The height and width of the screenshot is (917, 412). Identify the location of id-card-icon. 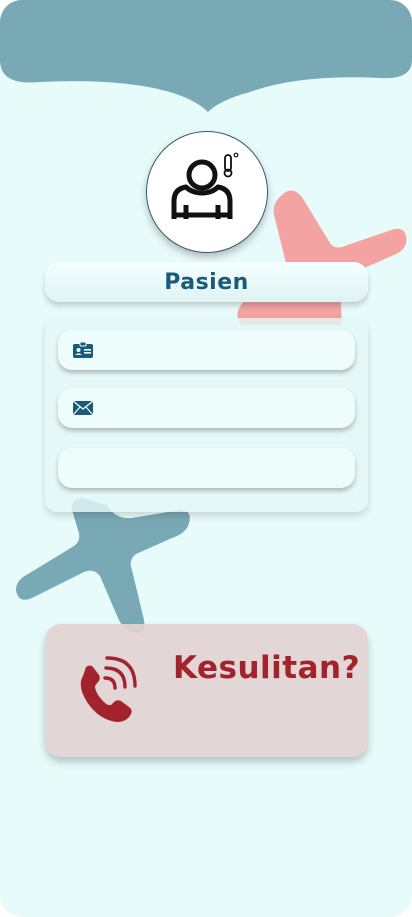
(83, 350).